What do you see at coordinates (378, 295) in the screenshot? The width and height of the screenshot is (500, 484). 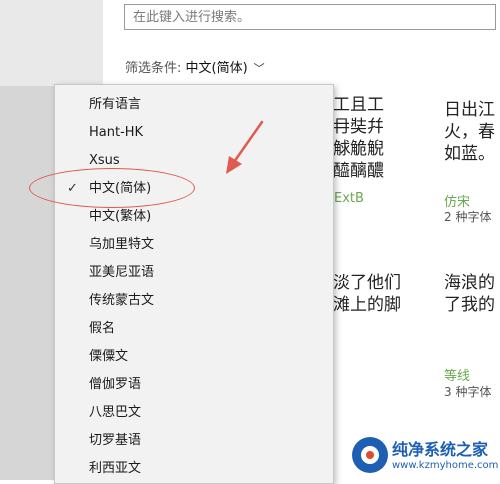 I see `font-card-preview: 淡了他们 滩上的脚` at bounding box center [378, 295].